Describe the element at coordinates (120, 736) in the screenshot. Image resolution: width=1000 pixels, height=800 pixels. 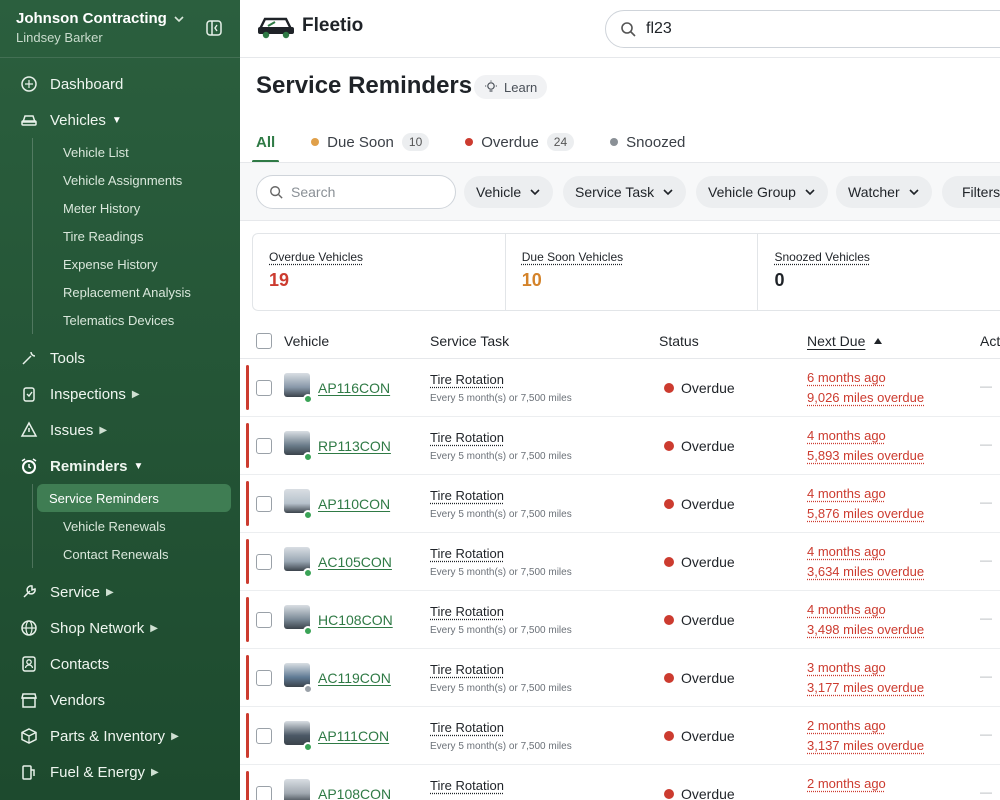
I see `sidebar-item-parts-and-inventory: Parts & Inventory ▶` at that location.